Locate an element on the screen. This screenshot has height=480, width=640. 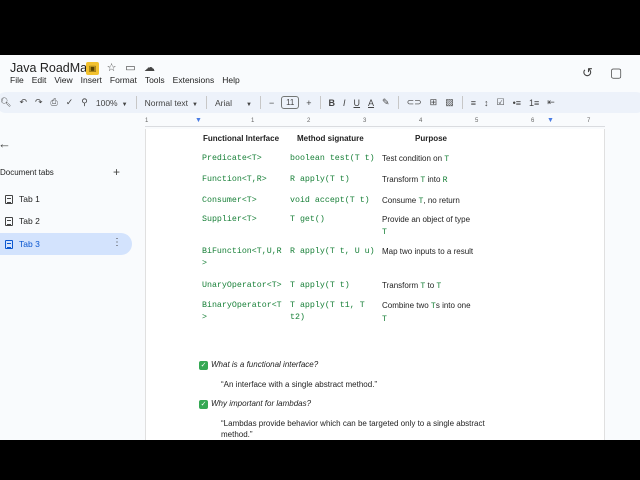
link-icon: ⊂⊃ is located at coordinates (414, 102).